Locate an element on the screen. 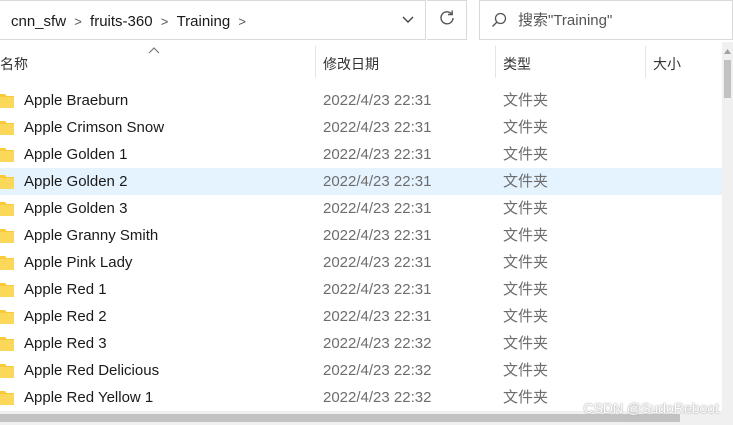 This screenshot has height=425, width=733. breadcrumb-item-training: Training is located at coordinates (204, 21).